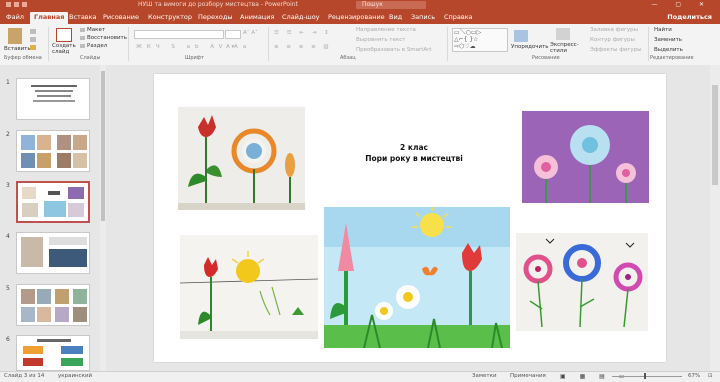 The width and height of the screenshot is (720, 382). Describe the element at coordinates (528, 376) in the screenshot. I see `comments-button: Примечания` at that location.